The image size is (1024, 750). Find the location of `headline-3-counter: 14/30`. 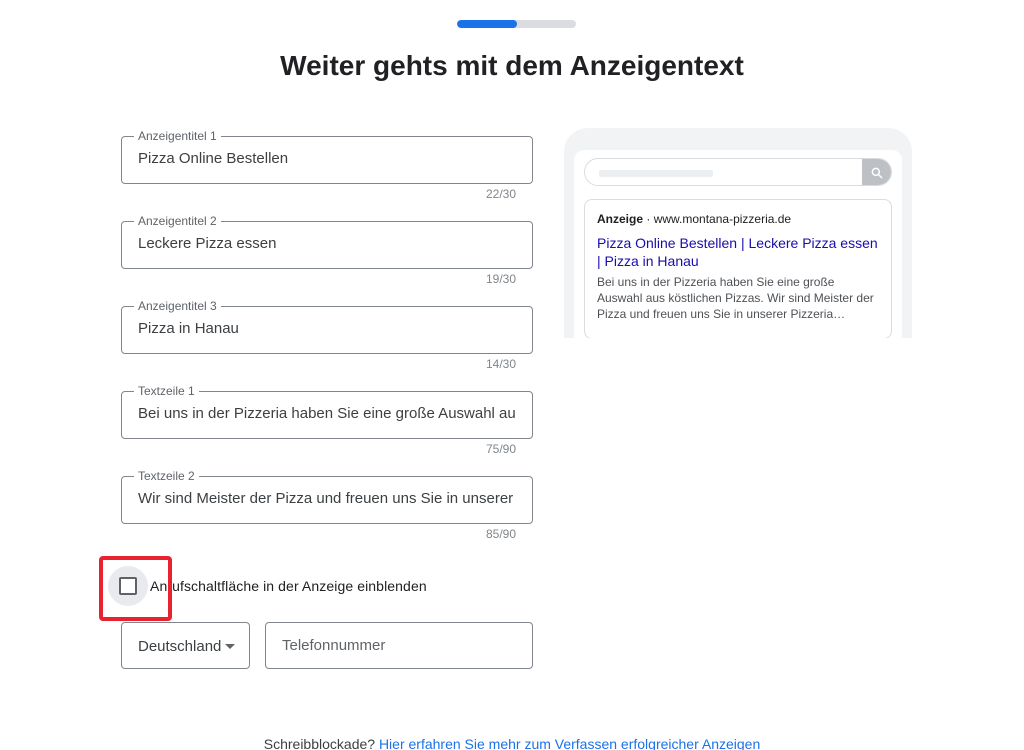

headline-3-counter: 14/30 is located at coordinates (500, 364).